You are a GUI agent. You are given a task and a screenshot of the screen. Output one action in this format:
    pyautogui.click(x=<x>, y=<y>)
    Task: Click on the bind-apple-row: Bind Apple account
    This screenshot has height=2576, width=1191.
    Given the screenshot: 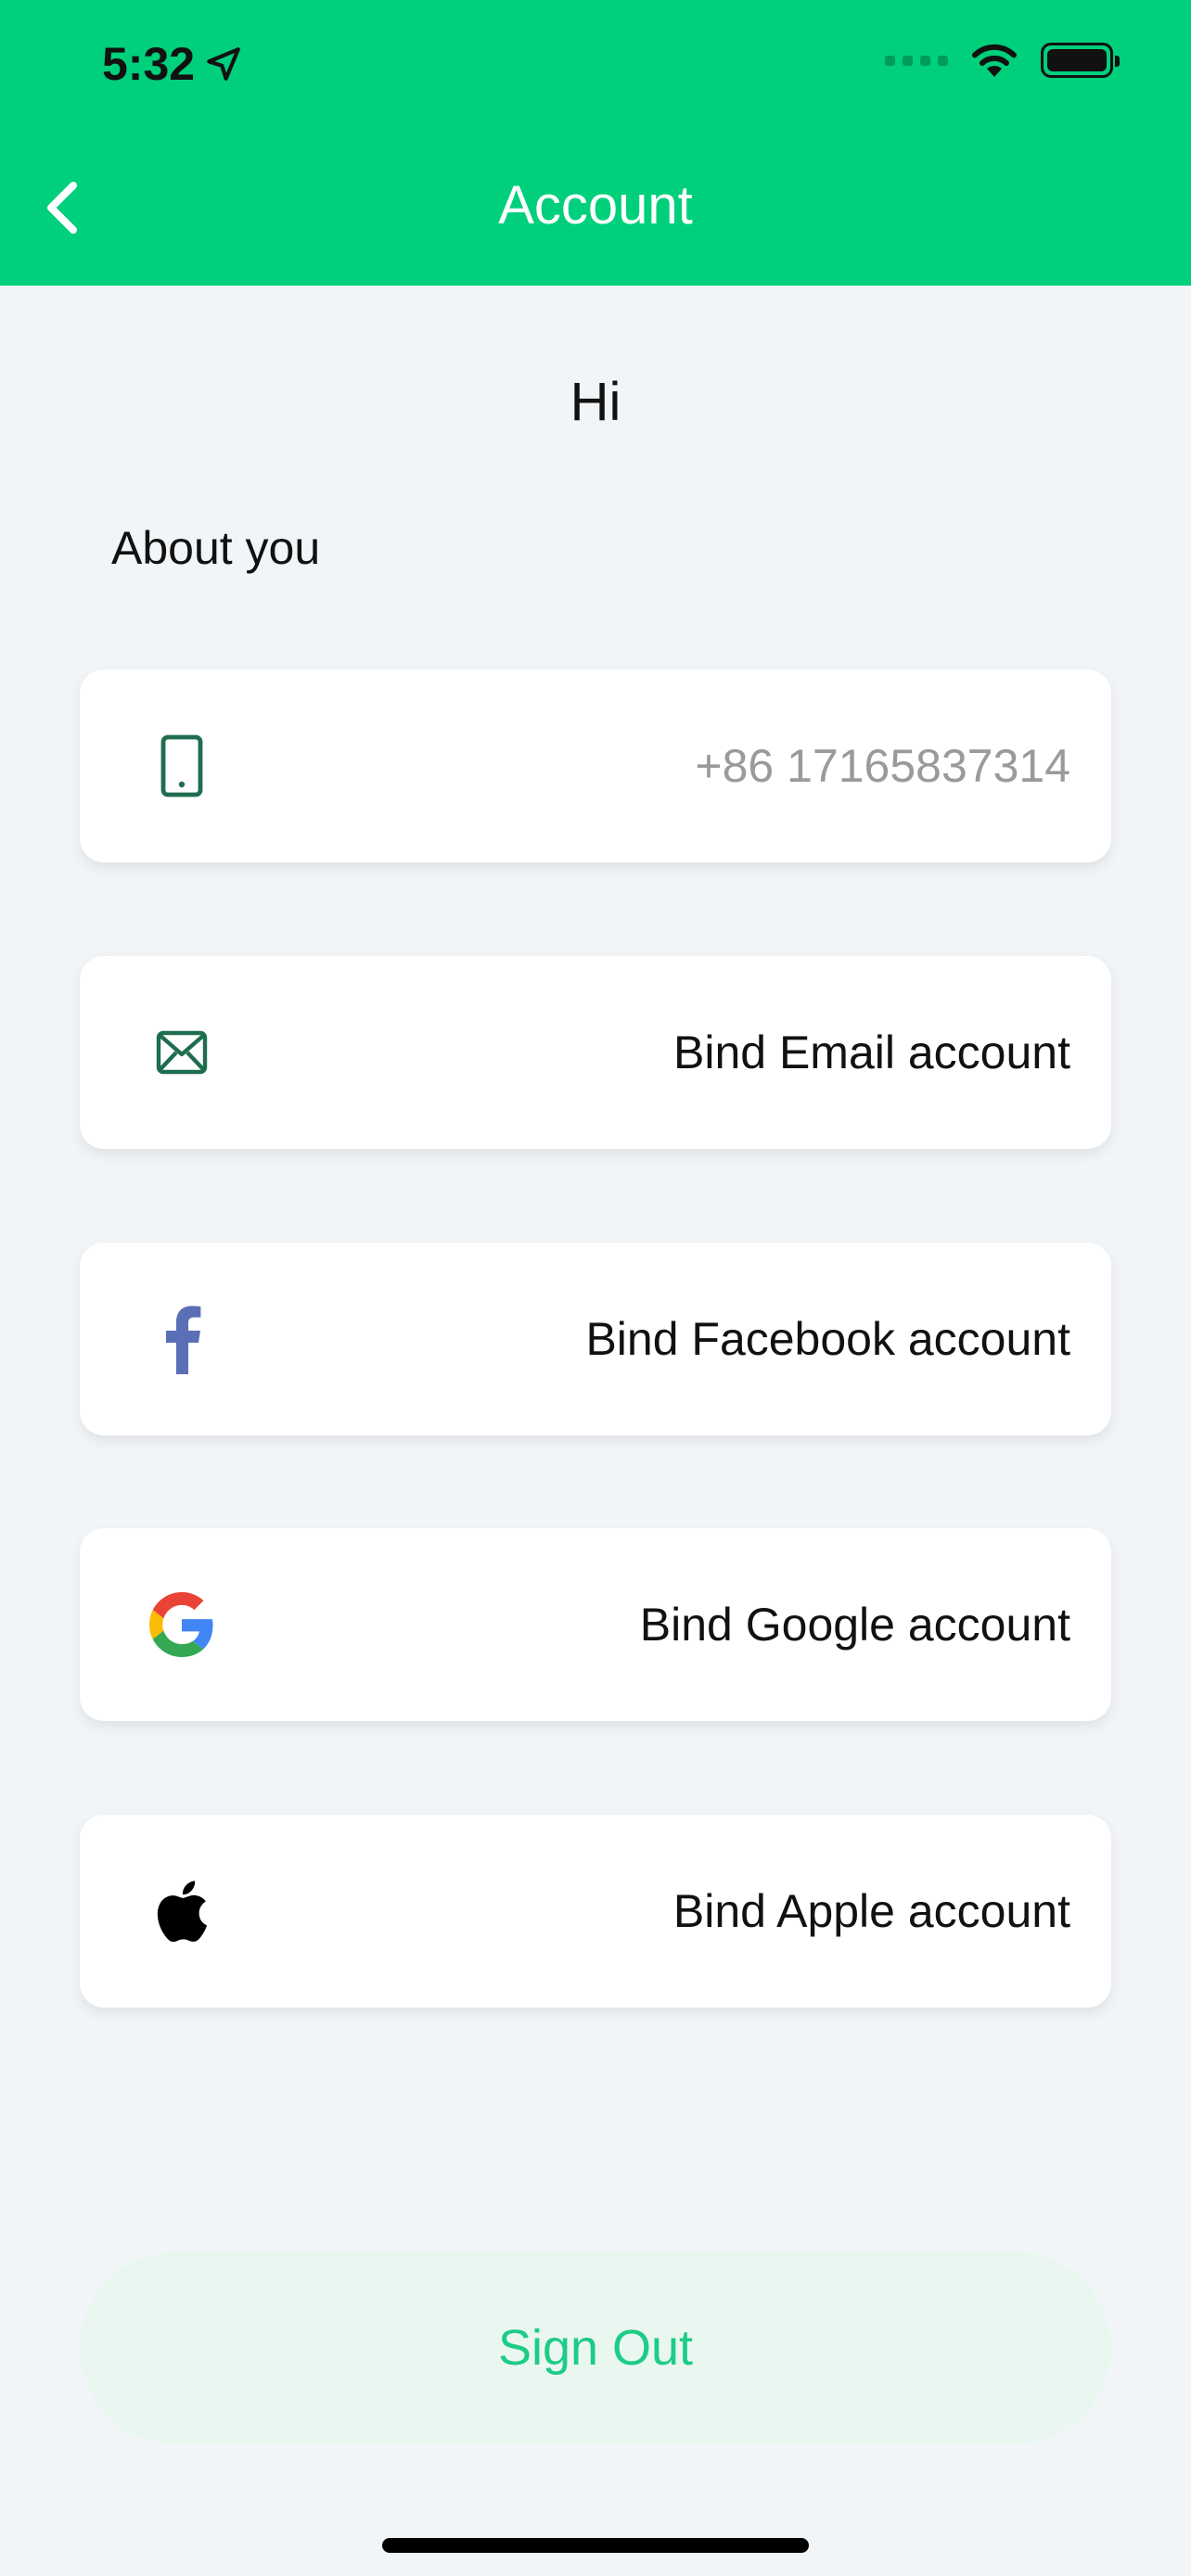 What is the action you would take?
    pyautogui.click(x=595, y=1912)
    